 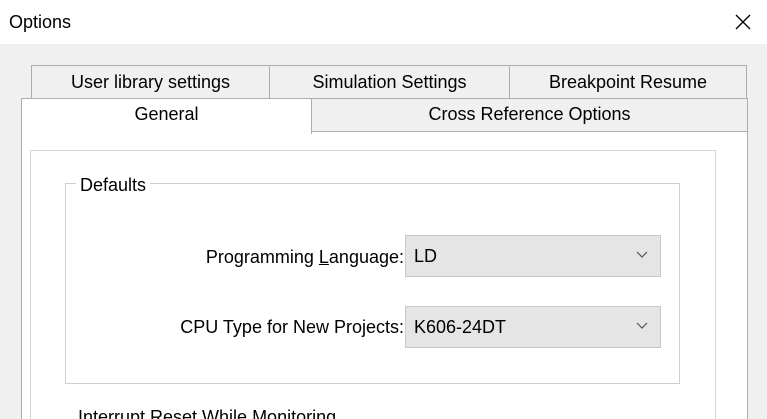 I want to click on tab-label: User library settings, so click(x=150, y=82).